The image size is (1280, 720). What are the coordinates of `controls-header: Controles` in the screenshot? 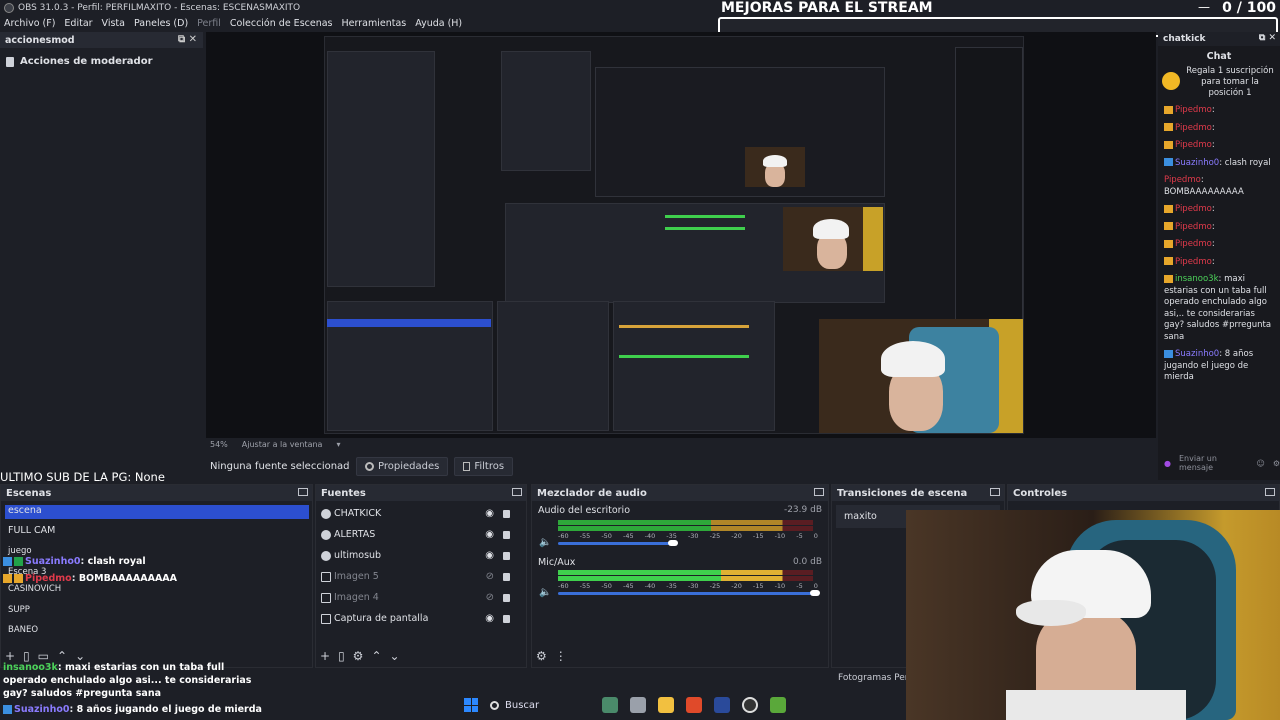 It's located at (1143, 493).